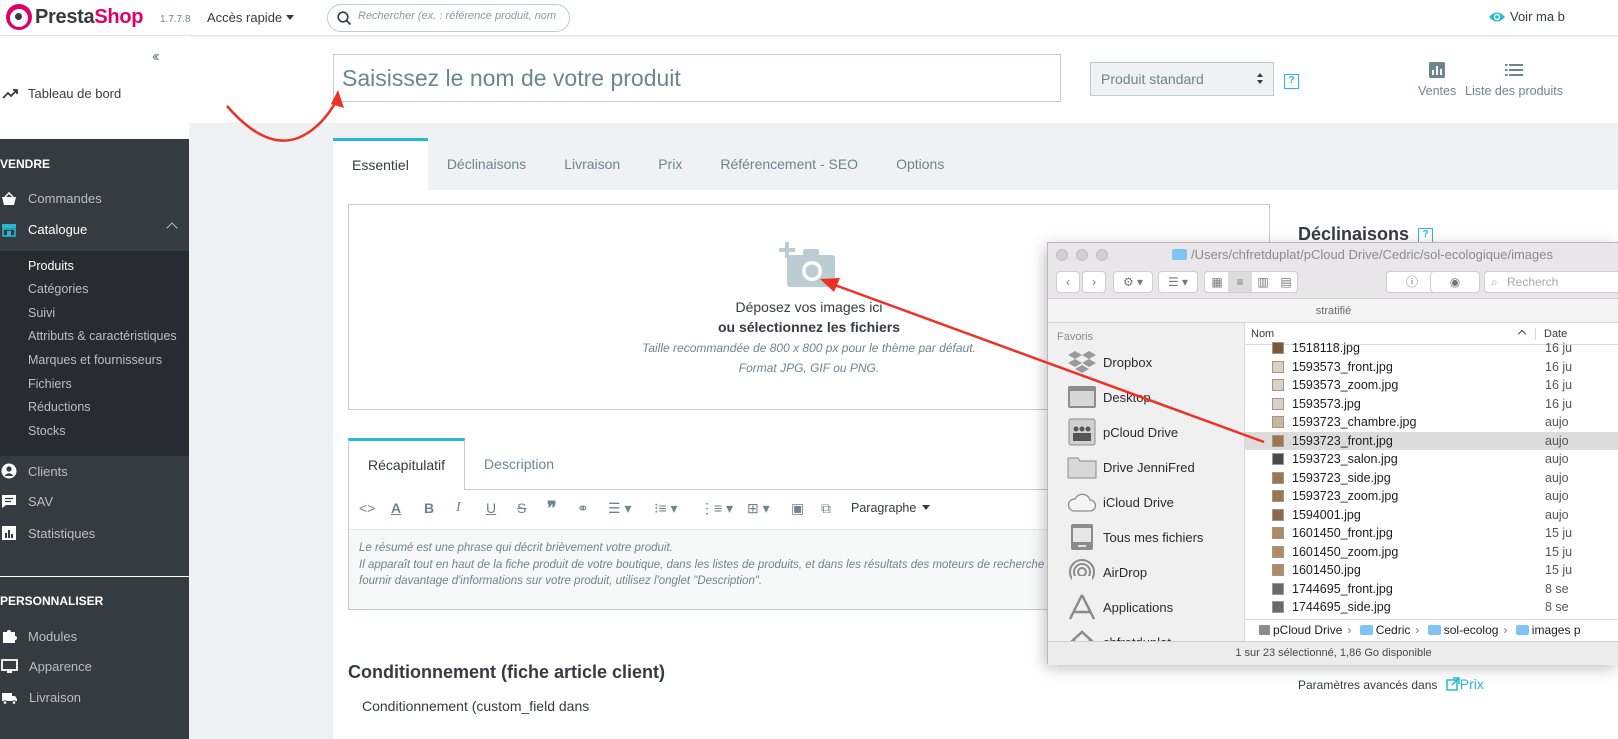 The height and width of the screenshot is (739, 1618). Describe the element at coordinates (251, 17) in the screenshot. I see `quick-access-menu: Accès rapide` at that location.